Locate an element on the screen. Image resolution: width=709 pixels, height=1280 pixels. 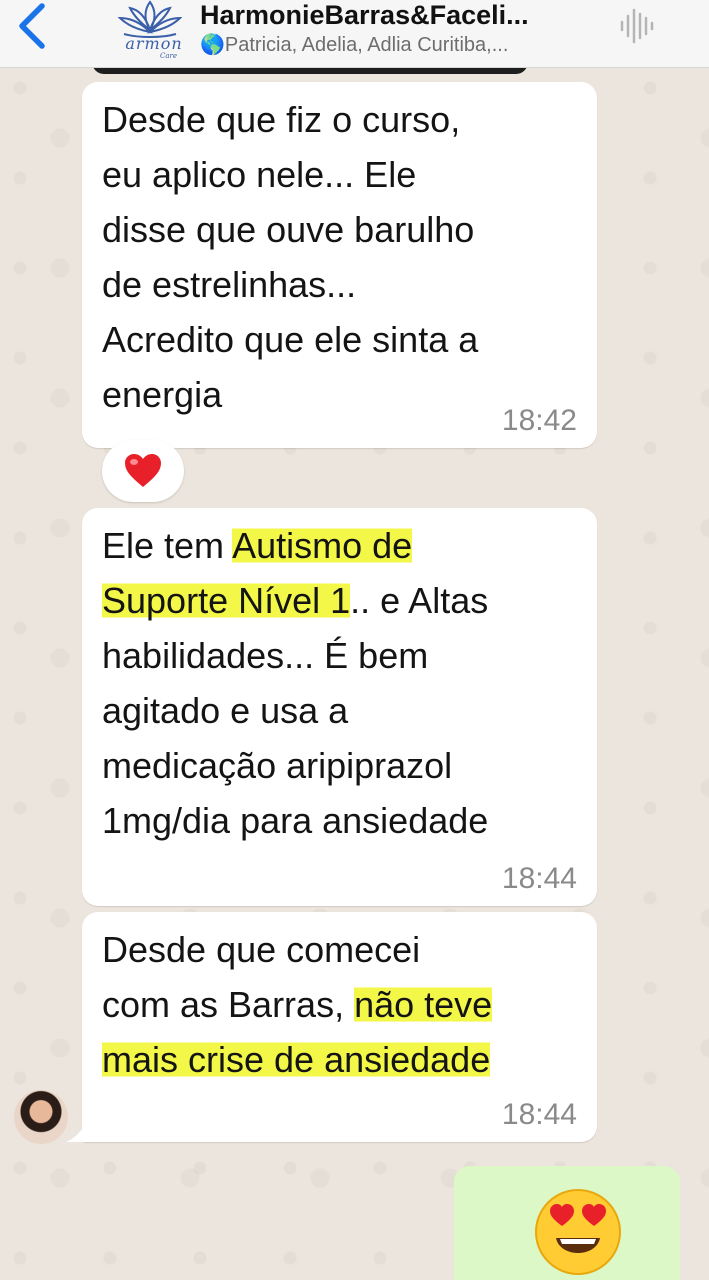
text-span: com as Barras, is located at coordinates (228, 1004).